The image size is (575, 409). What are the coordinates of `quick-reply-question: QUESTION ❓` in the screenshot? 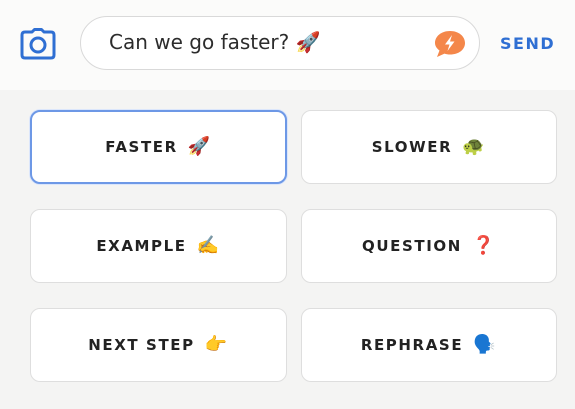 It's located at (429, 246).